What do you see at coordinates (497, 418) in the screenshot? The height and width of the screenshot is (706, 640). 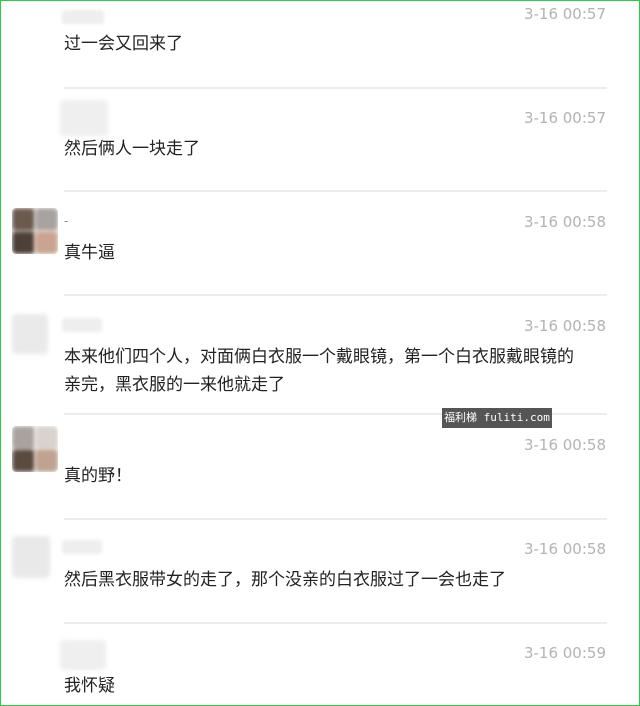 I see `watermark: 福利梯 fuliti.com` at bounding box center [497, 418].